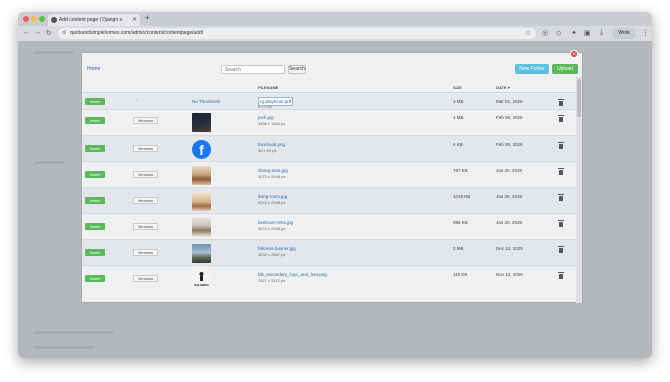 This screenshot has width=670, height=382. What do you see at coordinates (558, 33) in the screenshot?
I see `extension-icon-2: ◇` at bounding box center [558, 33].